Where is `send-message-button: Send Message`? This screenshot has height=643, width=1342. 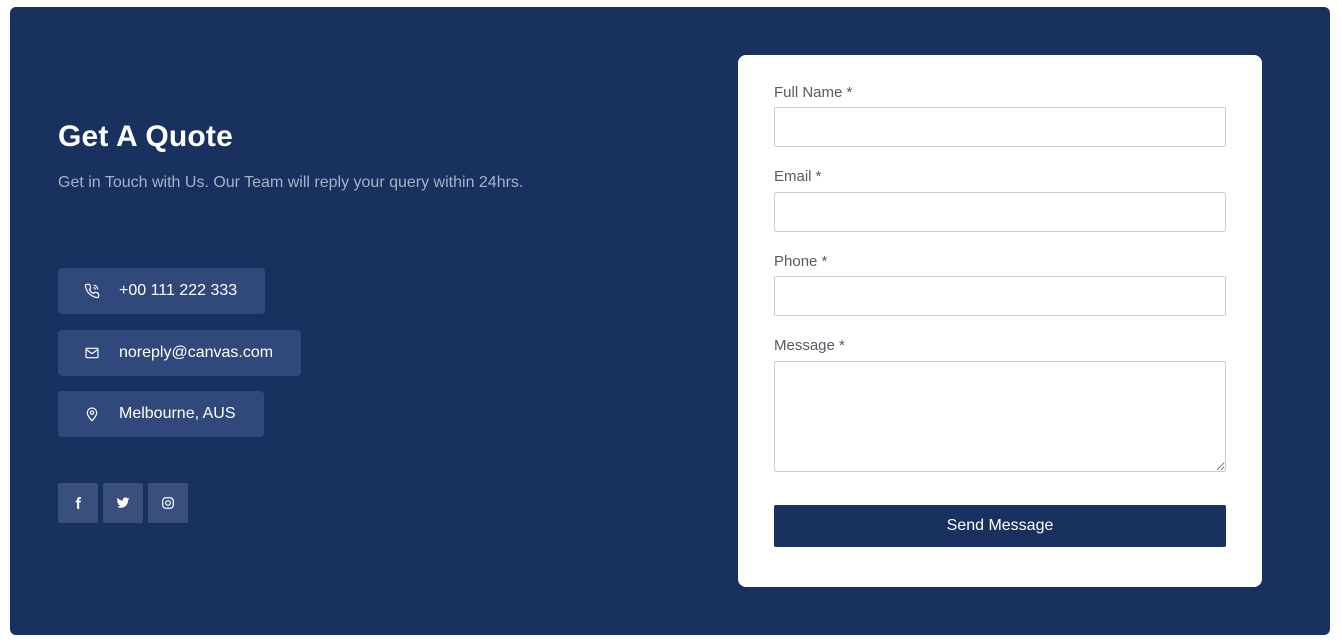
send-message-button: Send Message is located at coordinates (1000, 526).